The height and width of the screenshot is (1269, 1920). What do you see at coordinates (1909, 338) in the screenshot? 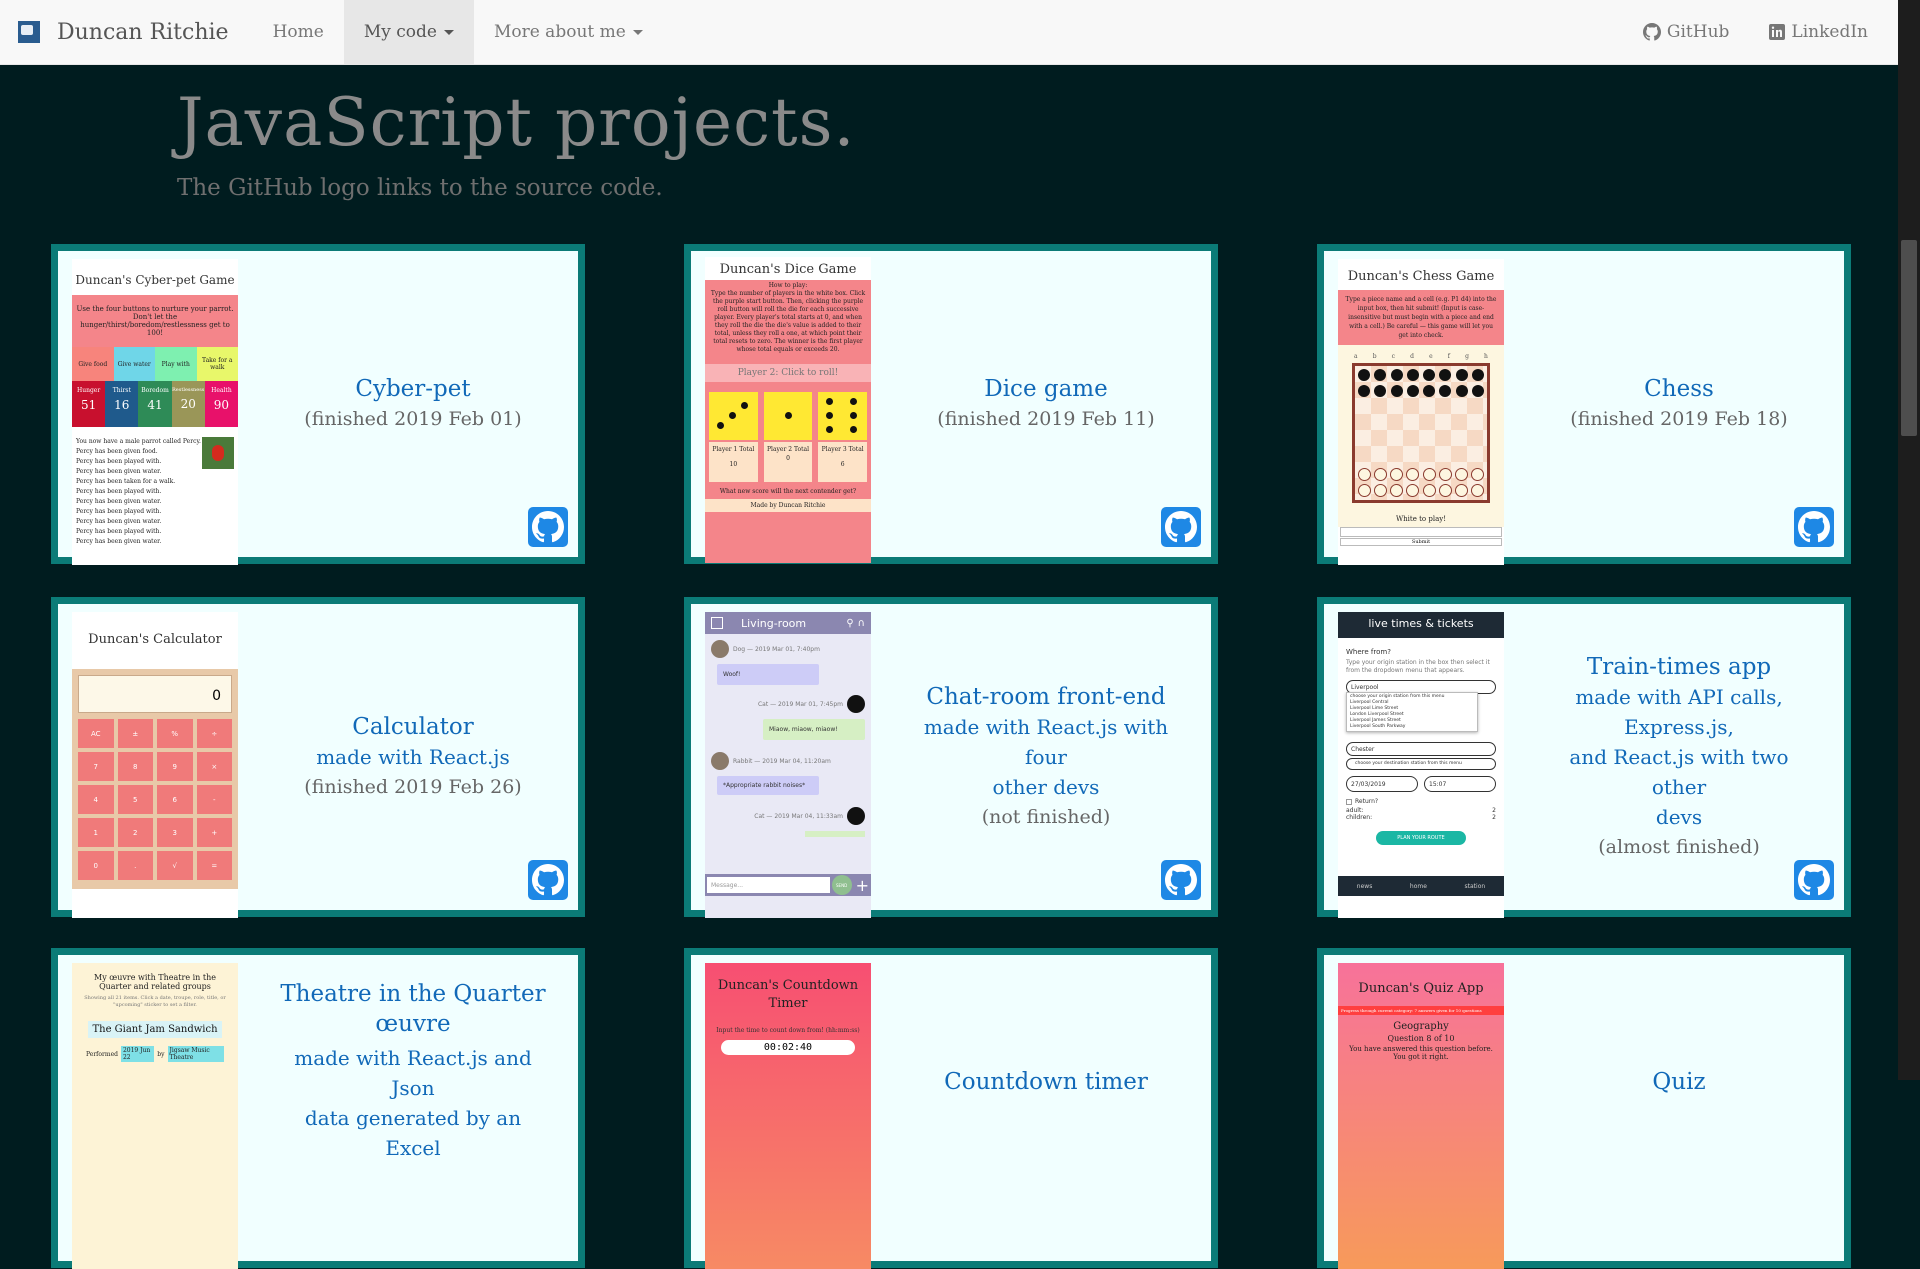
I see `scrollbar-thumb` at bounding box center [1909, 338].